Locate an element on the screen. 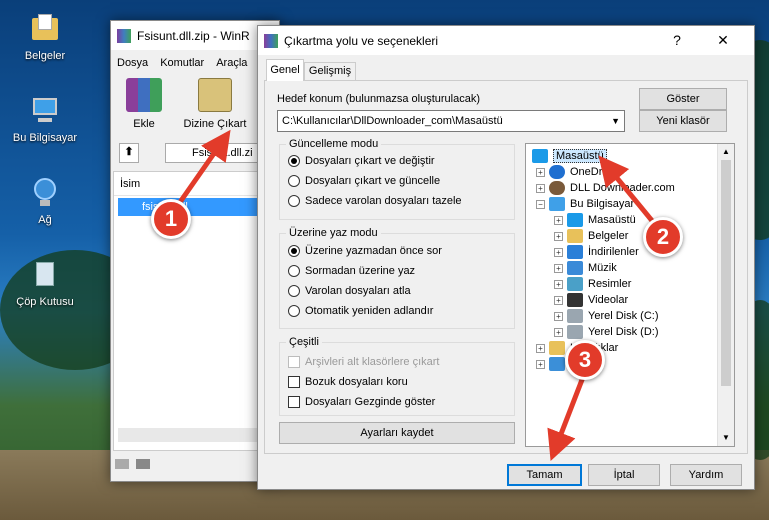 Image resolution: width=769 pixels, height=520 pixels. tab-general-label: Genel is located at coordinates (285, 70).